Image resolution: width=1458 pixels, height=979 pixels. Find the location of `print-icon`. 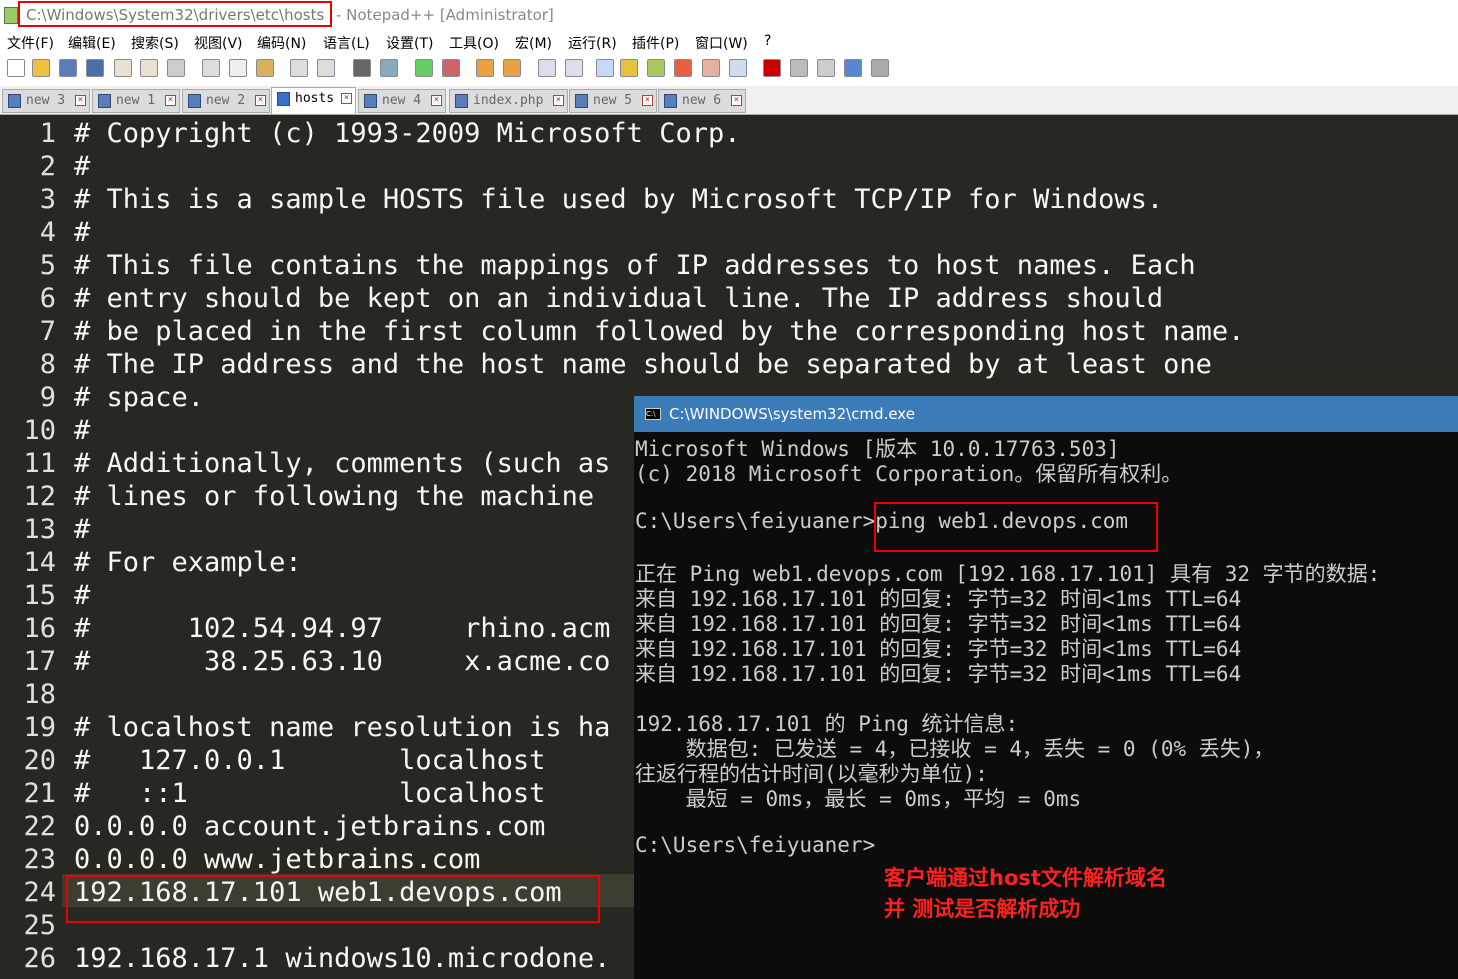

print-icon is located at coordinates (176, 68).